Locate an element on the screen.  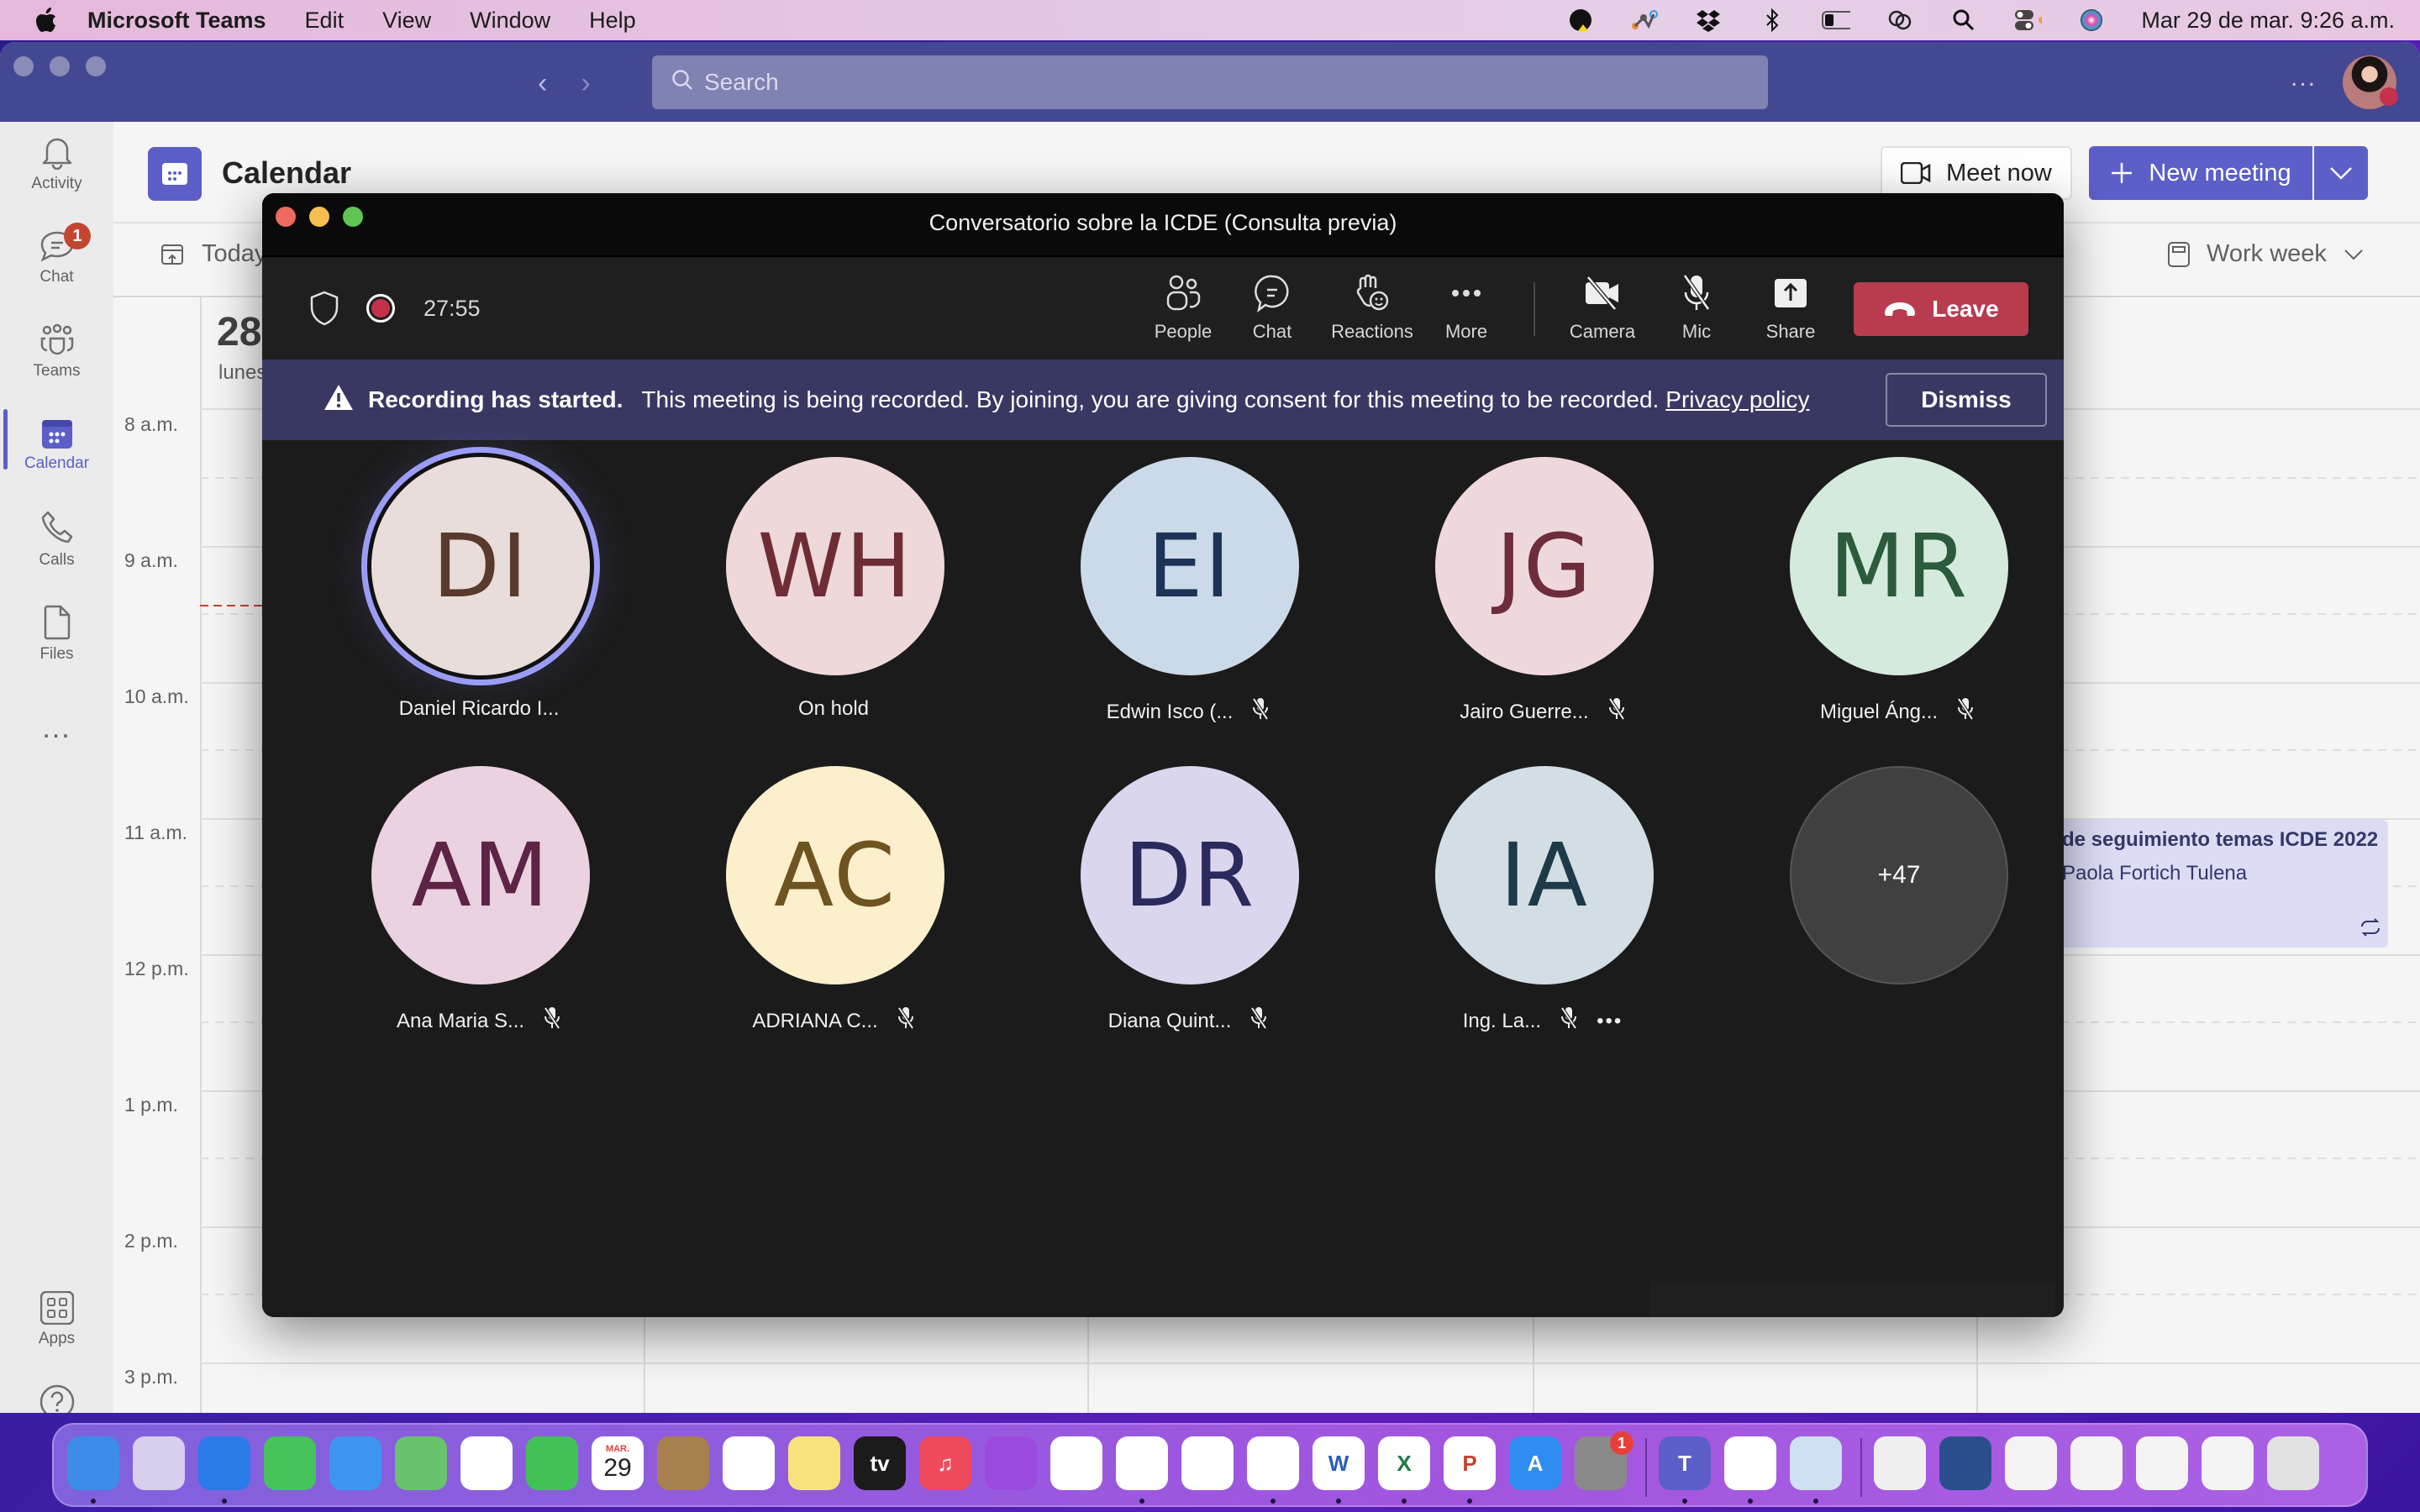
dock-app-facetime is located at coordinates (552, 1463).